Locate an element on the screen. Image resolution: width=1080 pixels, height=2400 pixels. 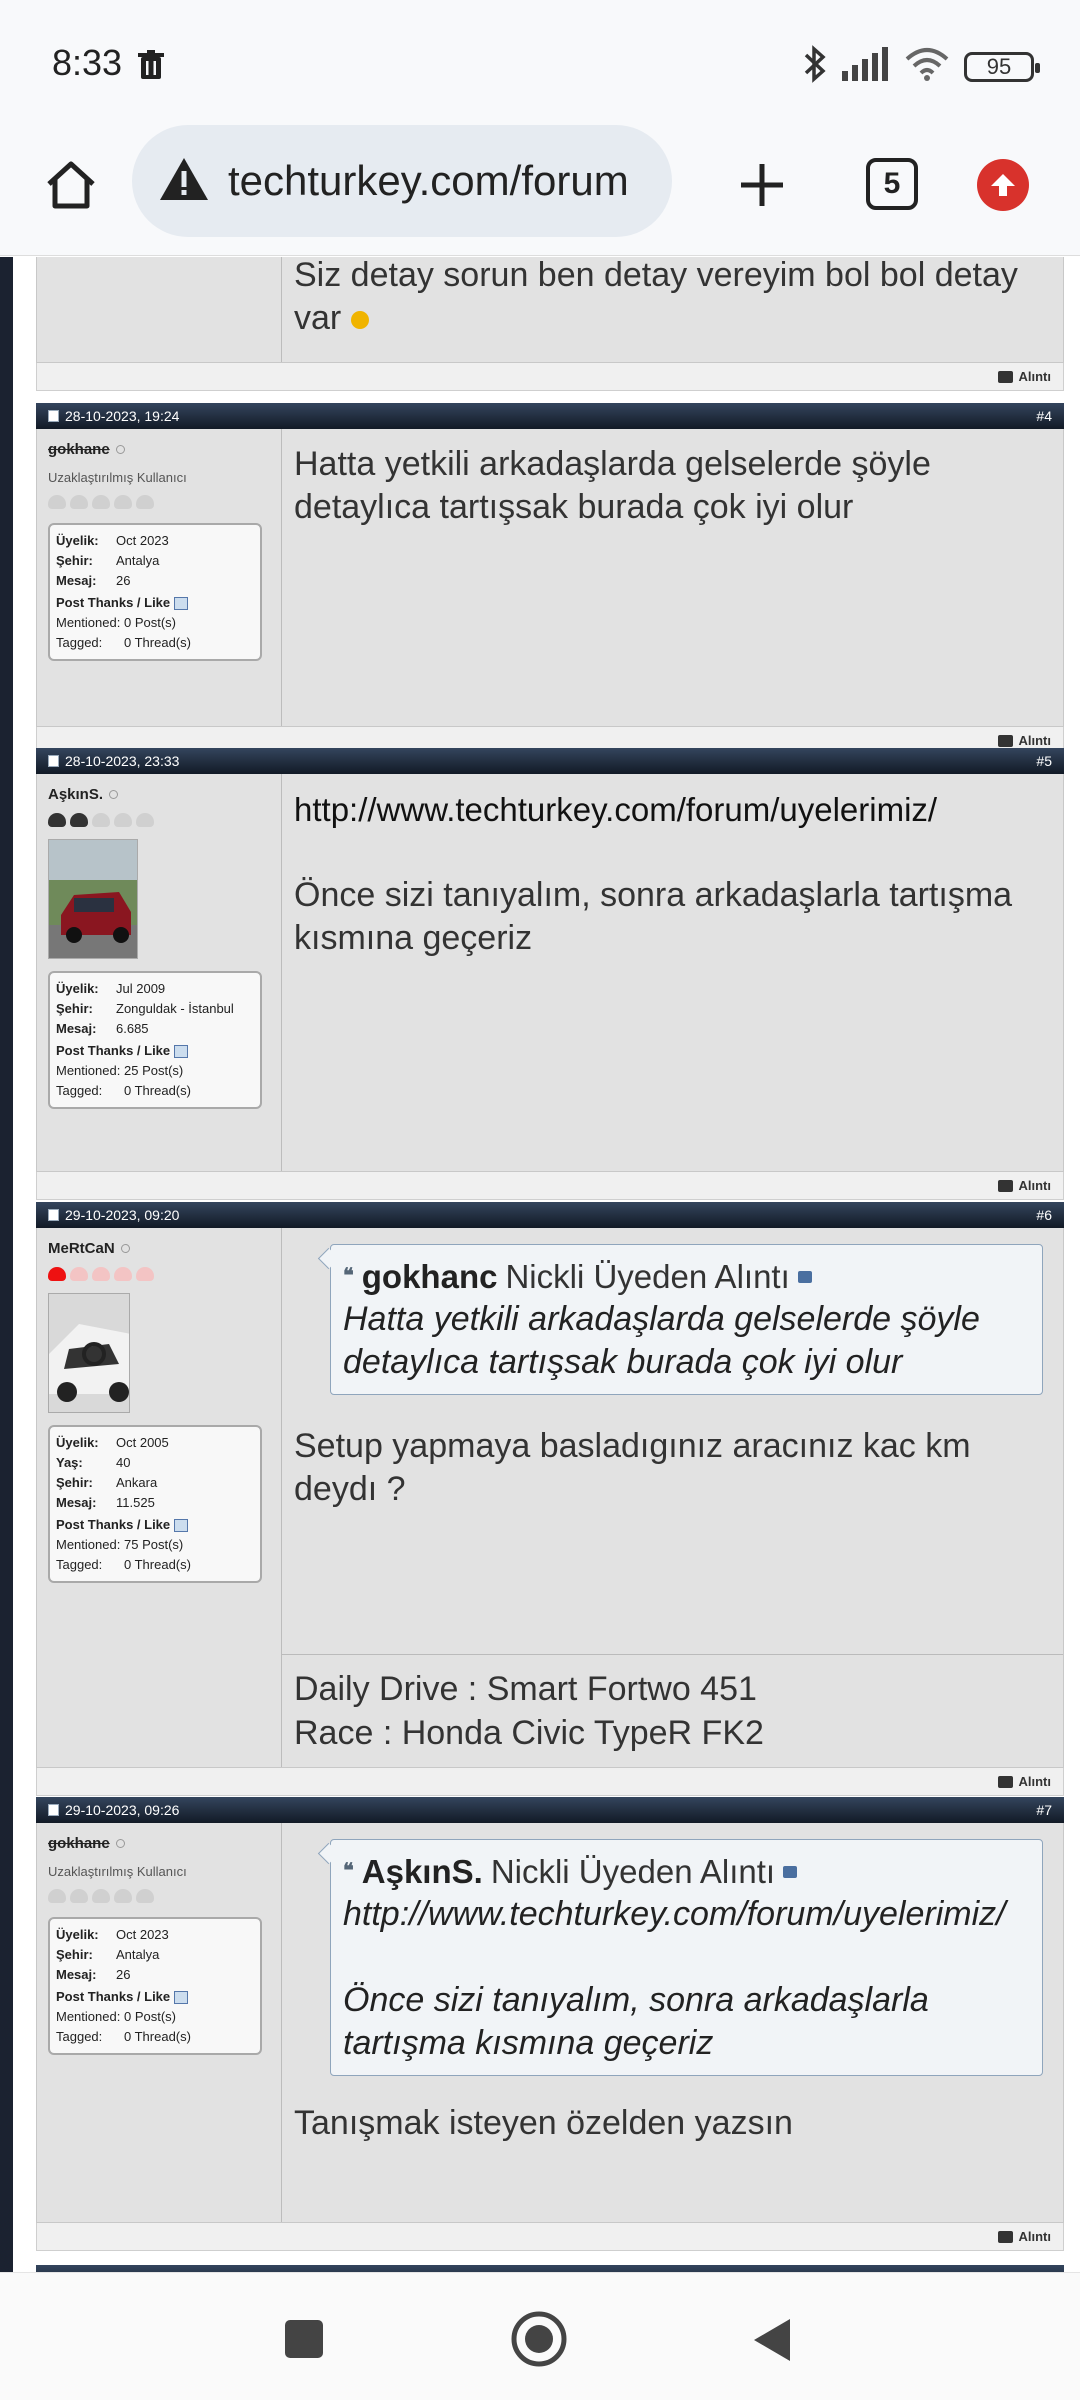
browser-toolbar: techturkey.com/forum 5 is located at coordinates (540, 188).